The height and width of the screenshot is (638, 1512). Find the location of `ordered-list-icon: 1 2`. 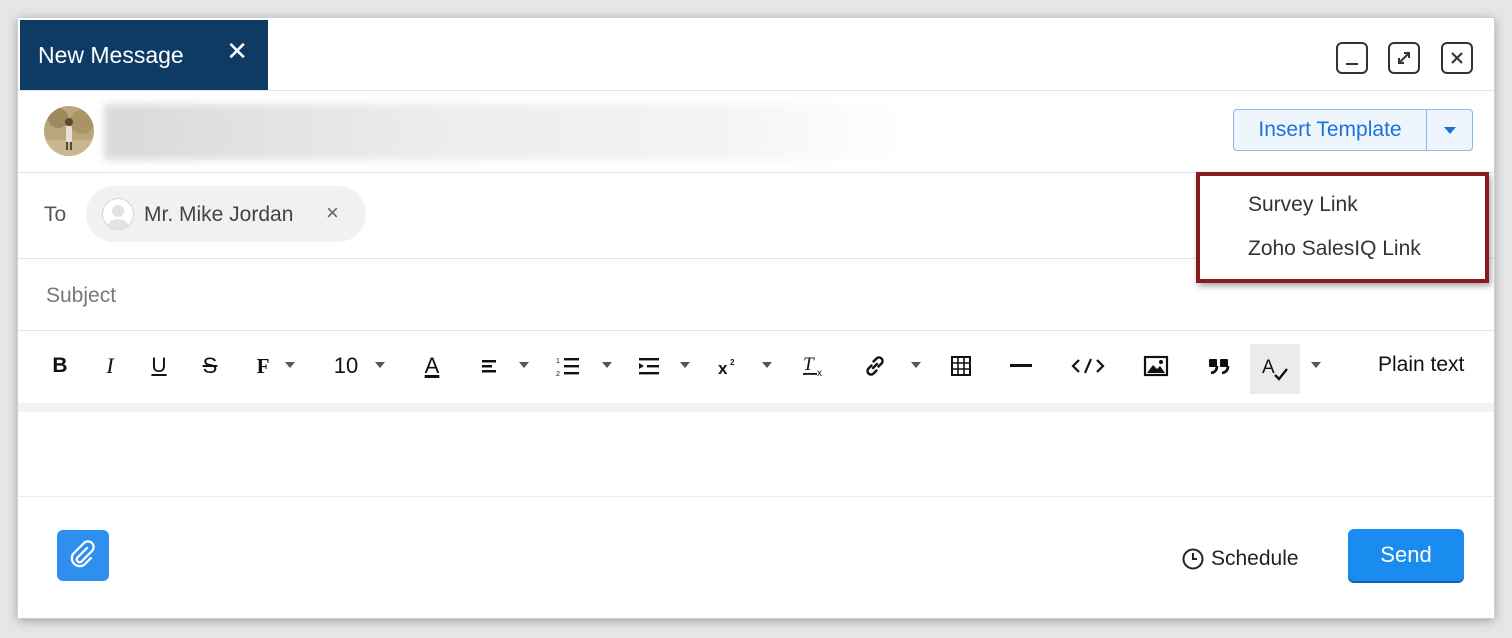

ordered-list-icon: 1 2 is located at coordinates (567, 367).